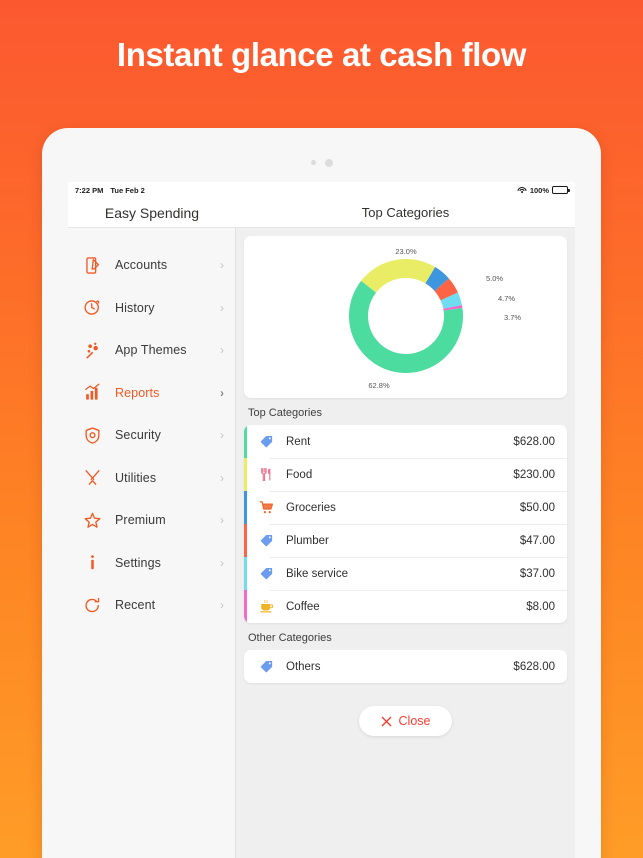 The height and width of the screenshot is (858, 643). What do you see at coordinates (92, 562) in the screenshot?
I see `info-icon` at bounding box center [92, 562].